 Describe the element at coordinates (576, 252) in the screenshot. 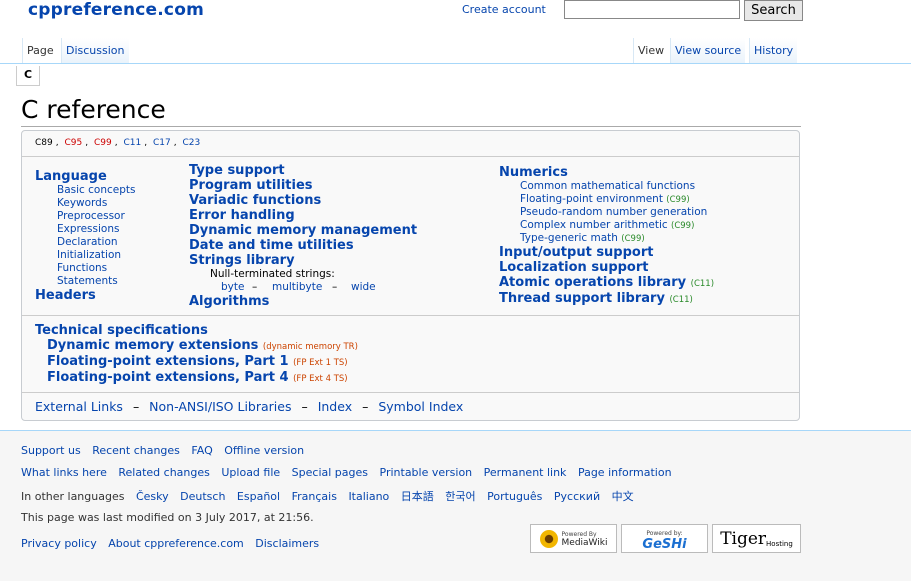

I see `io-support-link: Input/output support` at that location.